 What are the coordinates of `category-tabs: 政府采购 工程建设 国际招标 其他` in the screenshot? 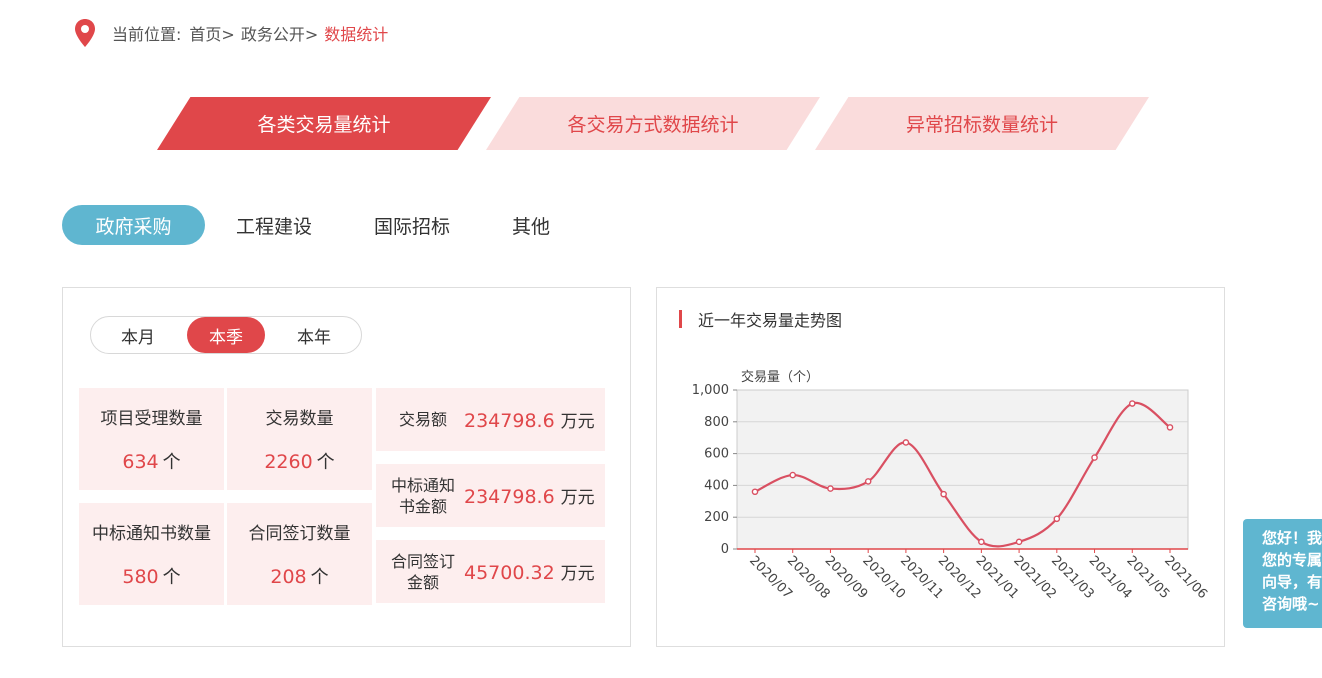 It's located at (321, 225).